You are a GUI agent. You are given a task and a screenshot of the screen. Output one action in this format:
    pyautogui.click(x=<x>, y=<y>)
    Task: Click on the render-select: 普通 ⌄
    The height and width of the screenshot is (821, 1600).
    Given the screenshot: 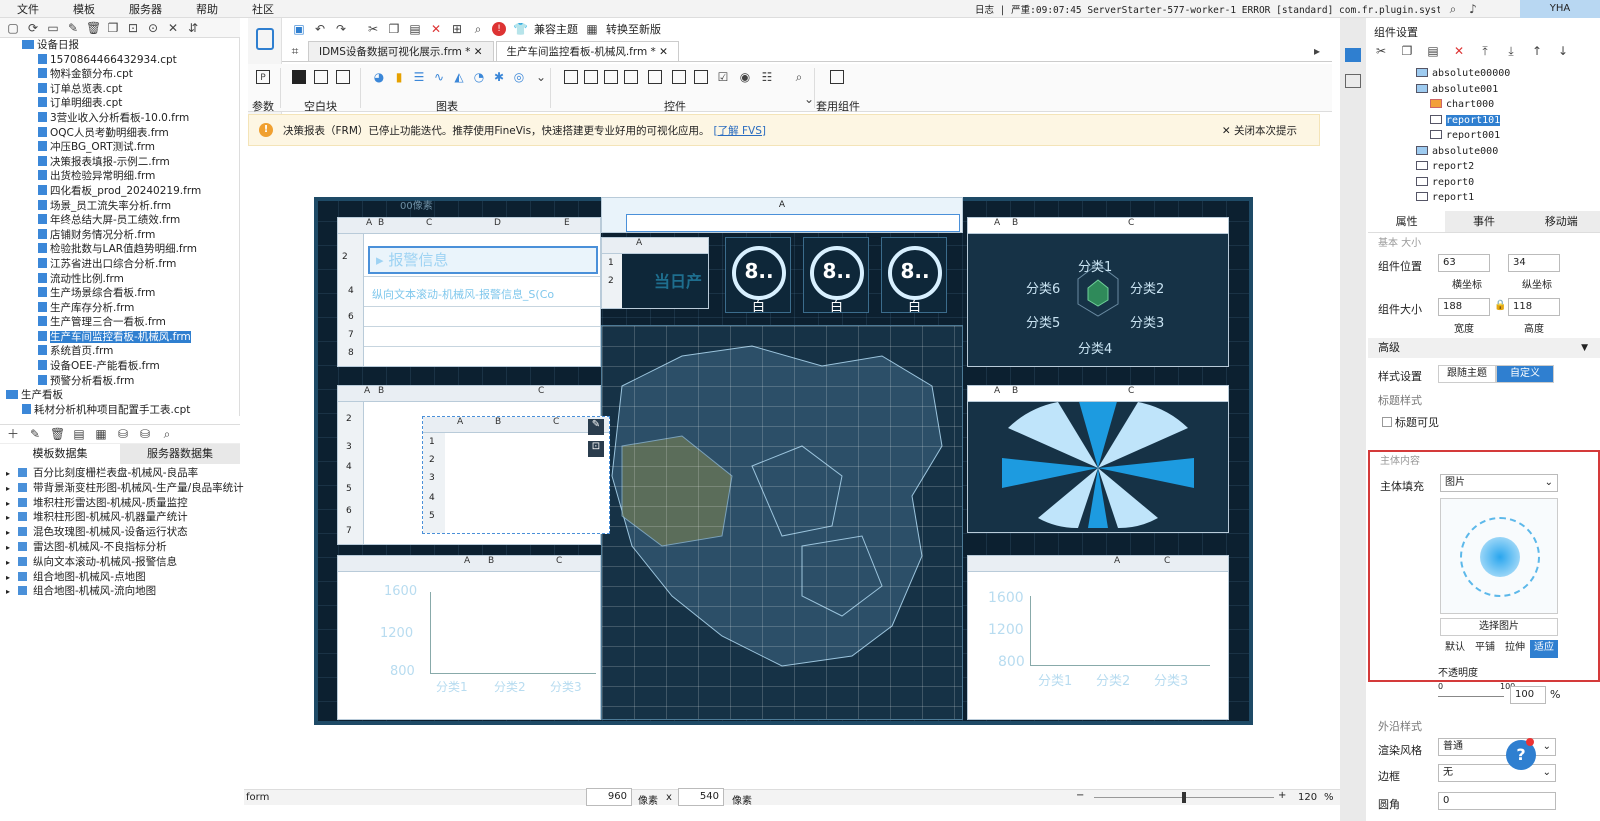 What is the action you would take?
    pyautogui.click(x=1497, y=747)
    